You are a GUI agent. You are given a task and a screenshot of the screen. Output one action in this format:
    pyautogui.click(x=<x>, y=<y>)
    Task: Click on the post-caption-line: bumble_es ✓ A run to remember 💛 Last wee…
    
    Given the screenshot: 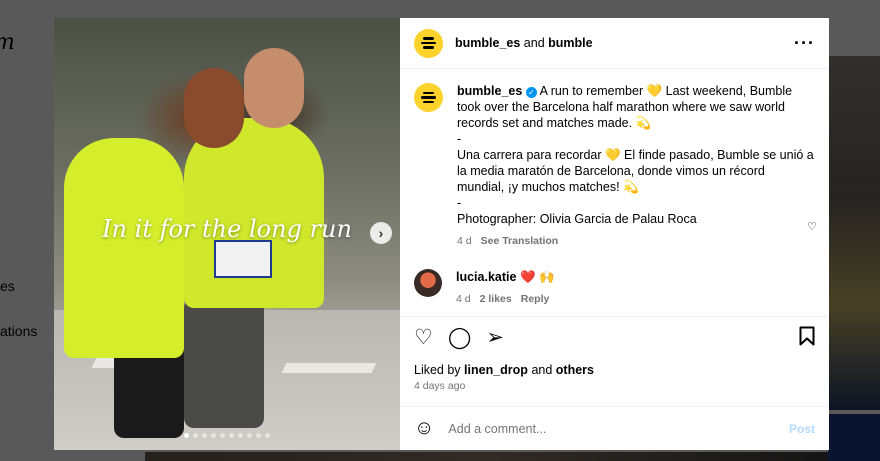 What is the action you would take?
    pyautogui.click(x=636, y=107)
    